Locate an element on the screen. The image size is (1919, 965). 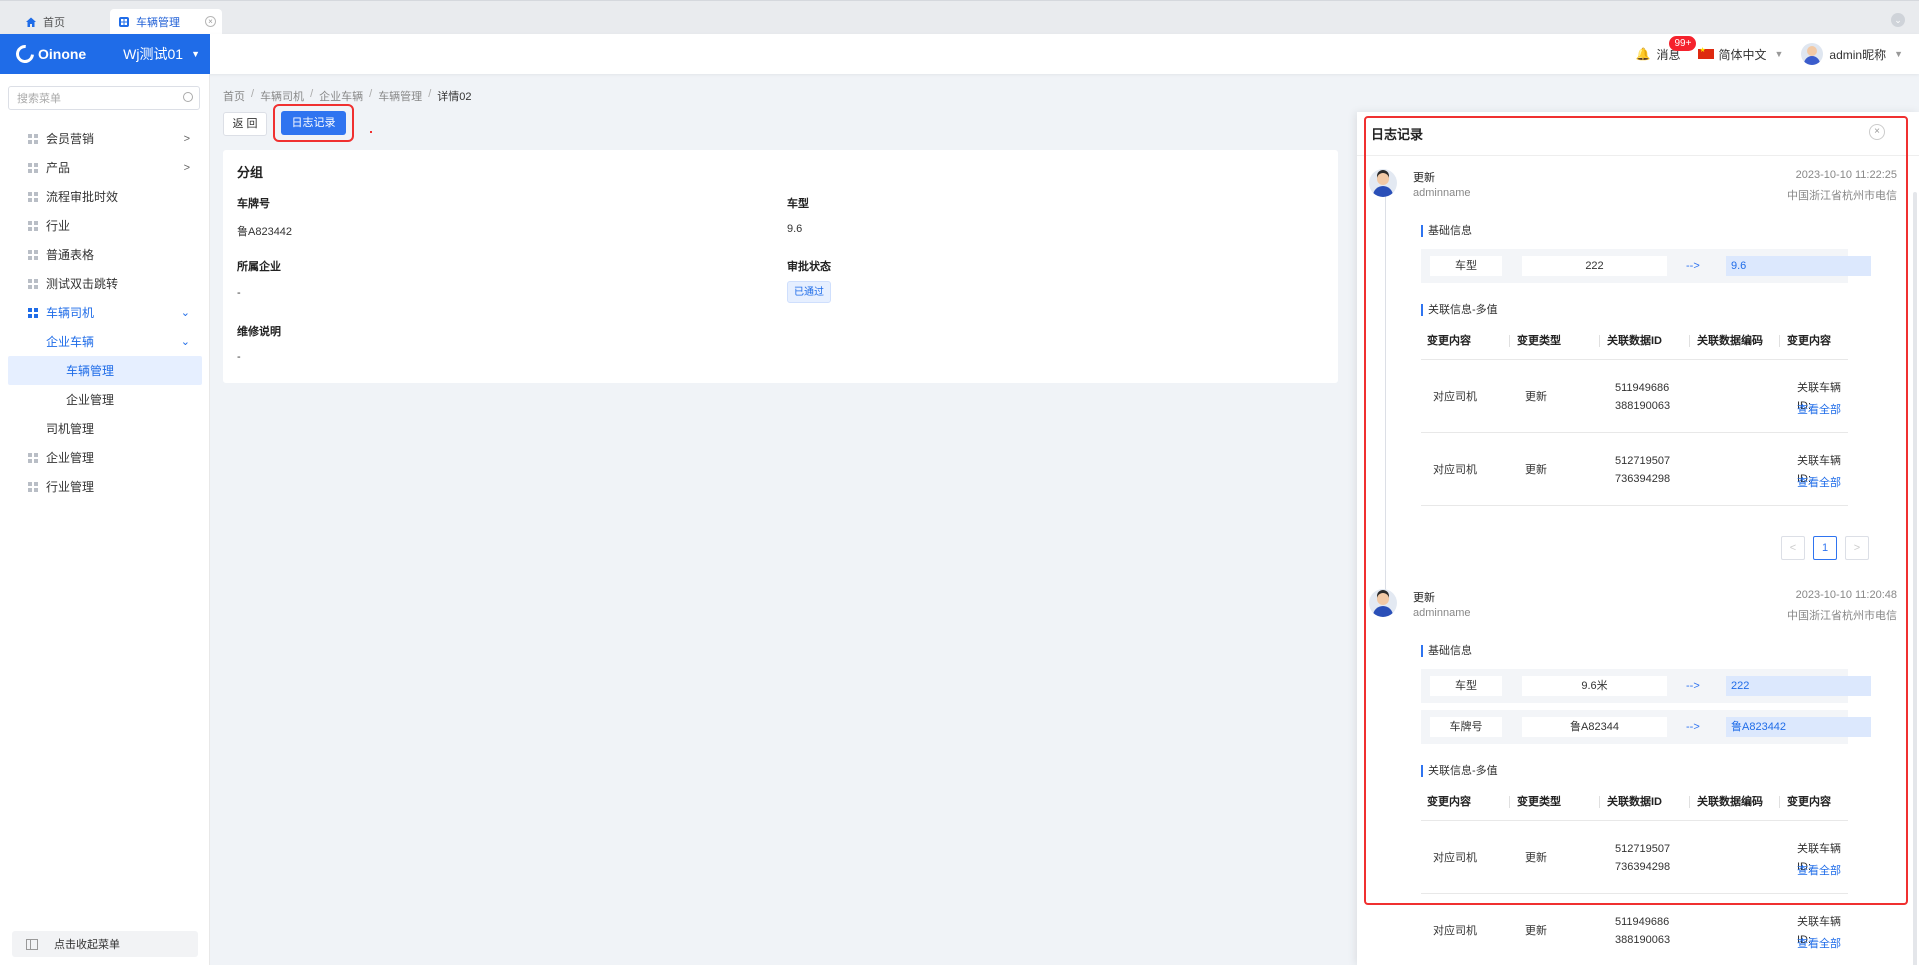
close-icon: × is located at coordinates (1877, 132).